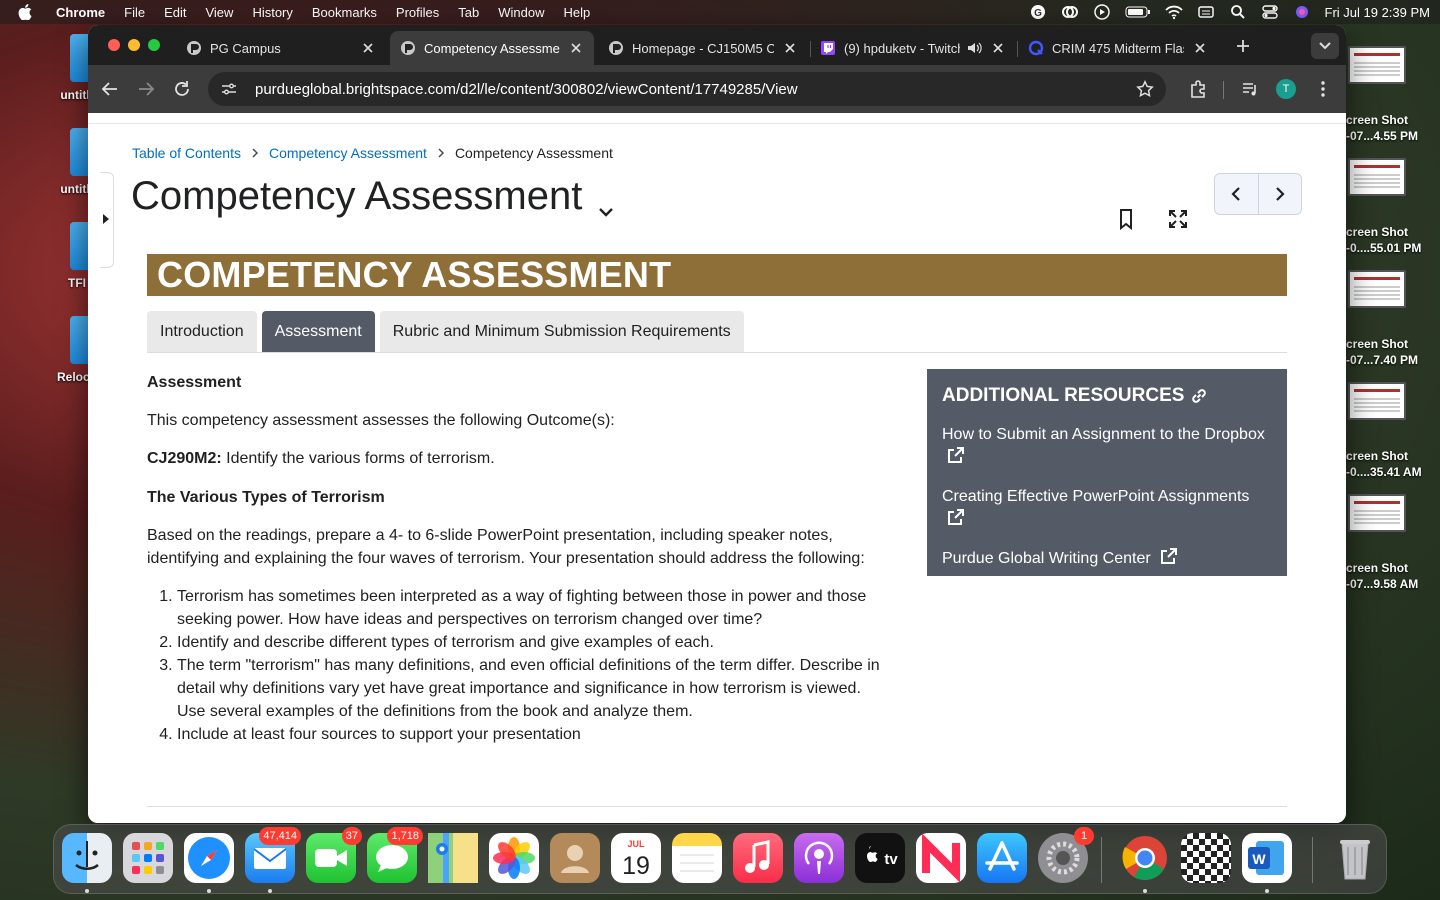  What do you see at coordinates (1325, 46) in the screenshot?
I see `tab-search-button` at bounding box center [1325, 46].